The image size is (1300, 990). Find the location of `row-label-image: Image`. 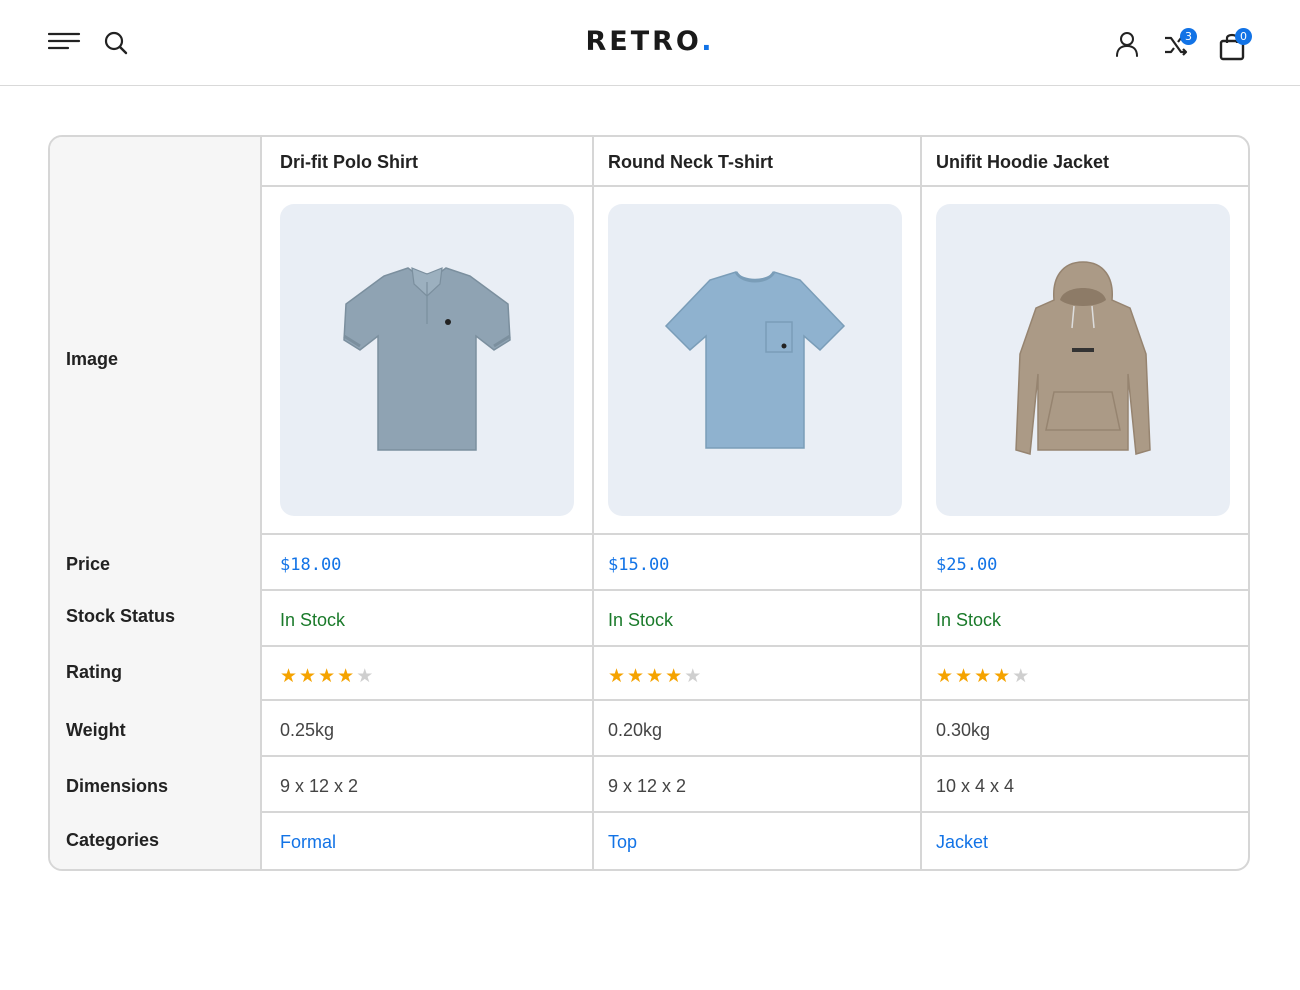

row-label-image: Image is located at coordinates (92, 359).